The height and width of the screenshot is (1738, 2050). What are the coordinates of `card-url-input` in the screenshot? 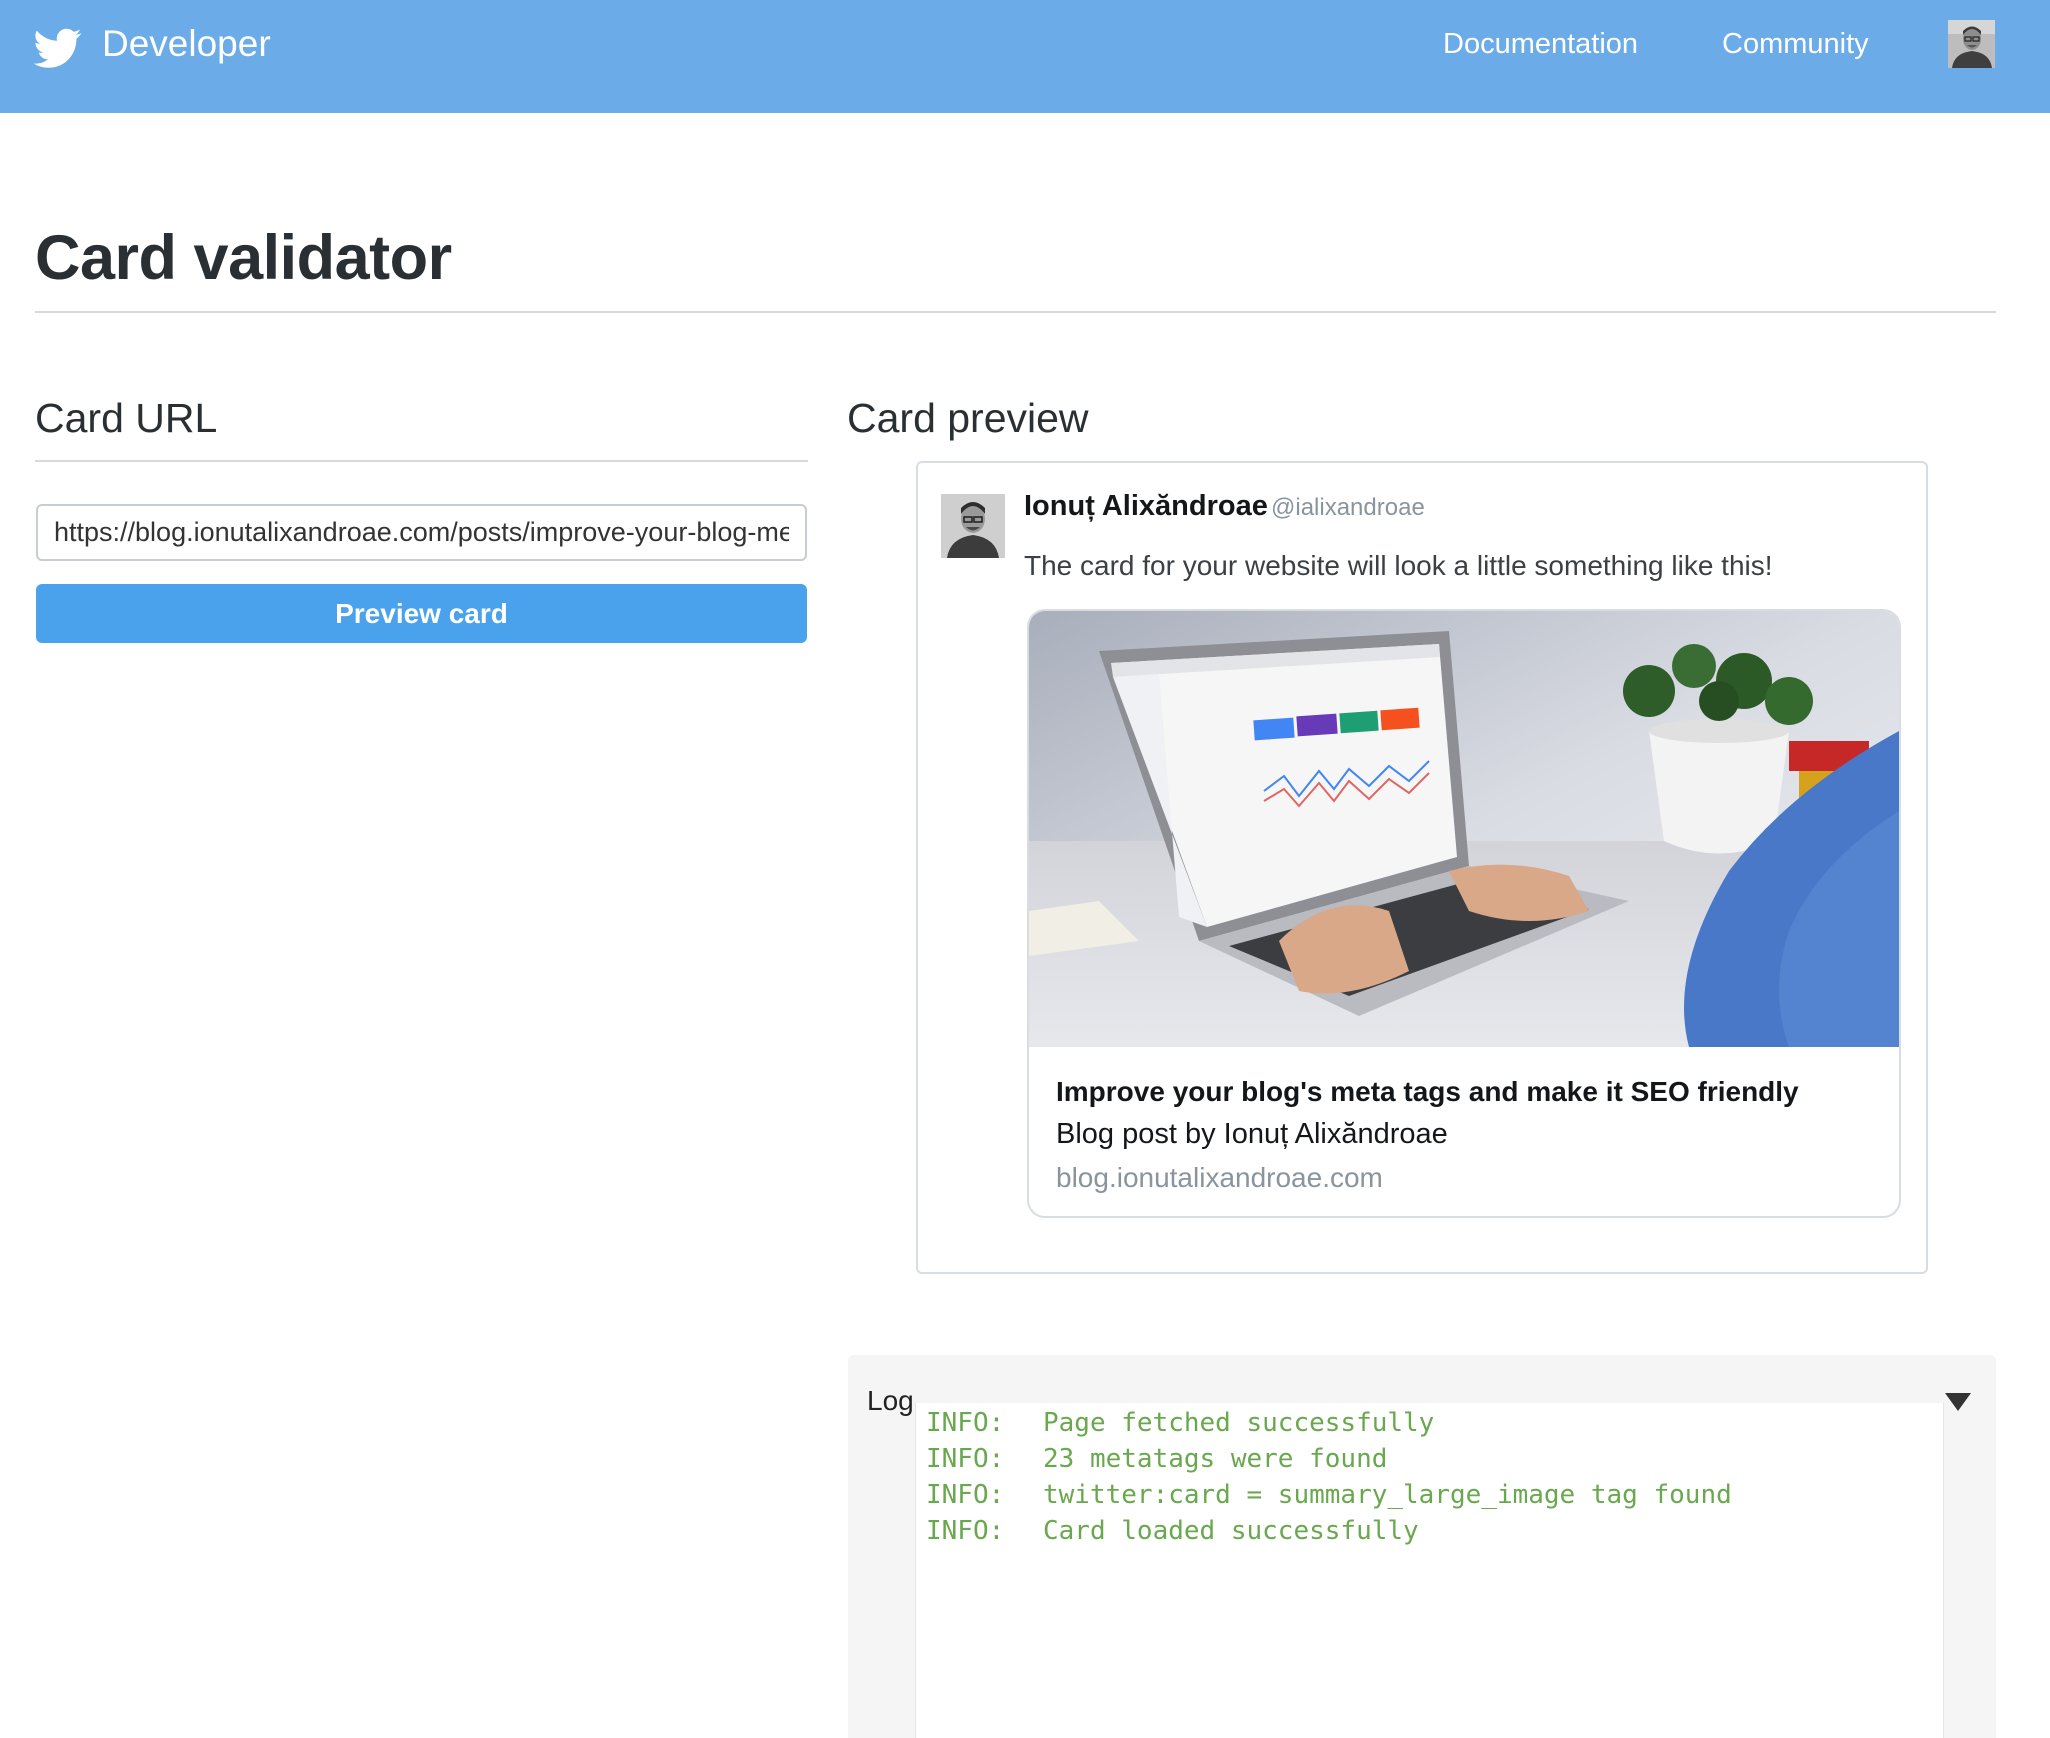 It's located at (421, 532).